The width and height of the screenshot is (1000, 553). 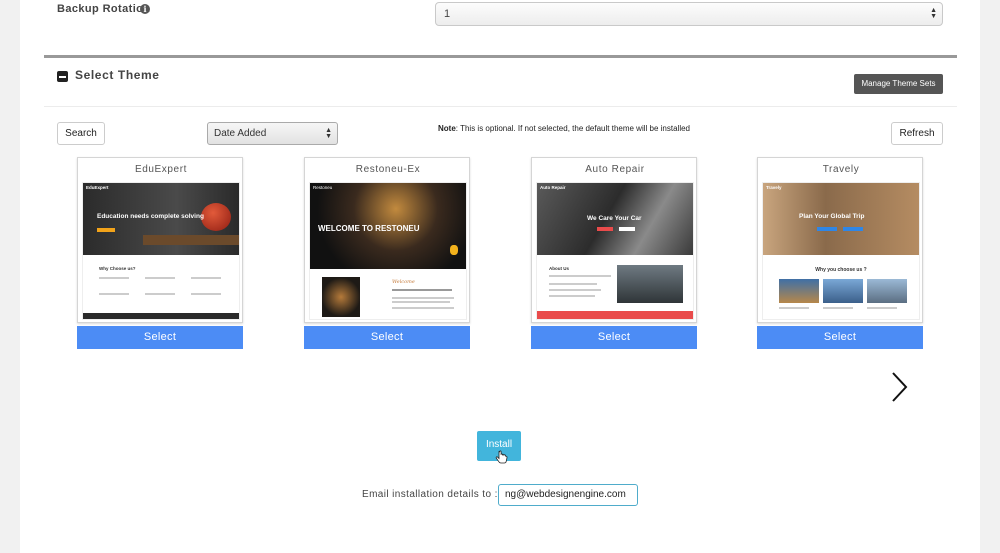 I want to click on theme-thumbnail: Restoneu WELCOME TO RESTONEU Welcome, so click(x=388, y=251).